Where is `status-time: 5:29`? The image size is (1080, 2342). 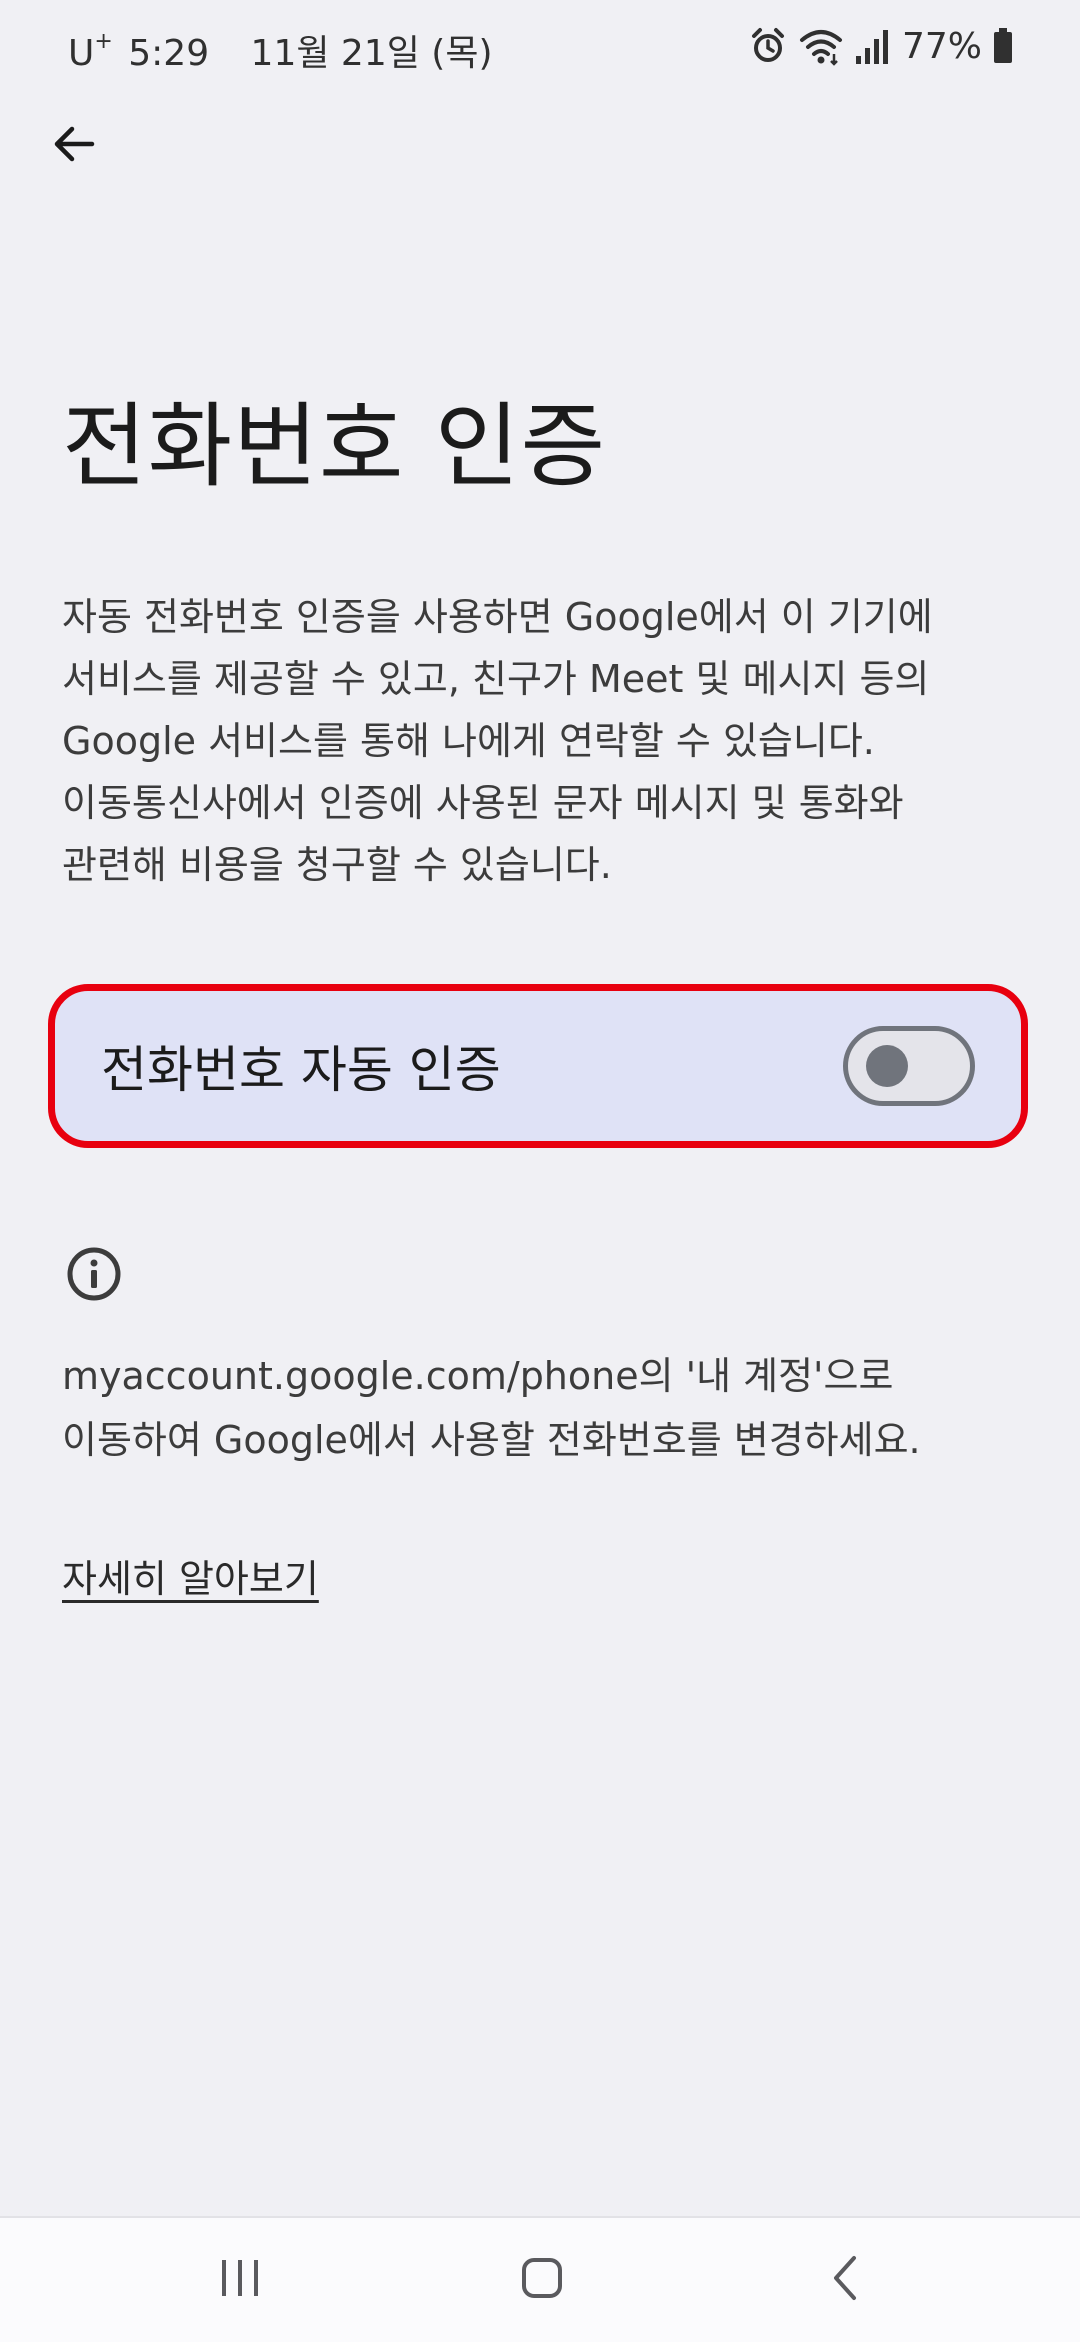 status-time: 5:29 is located at coordinates (169, 53).